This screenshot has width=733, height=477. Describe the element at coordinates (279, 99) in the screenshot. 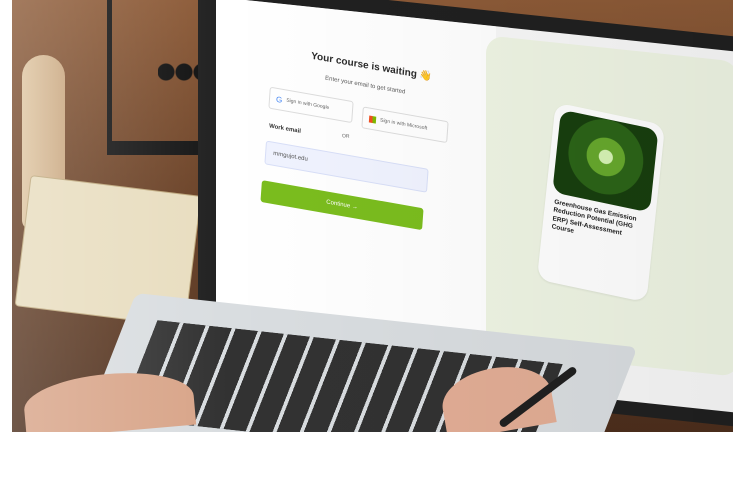

I see `google-icon: G` at that location.